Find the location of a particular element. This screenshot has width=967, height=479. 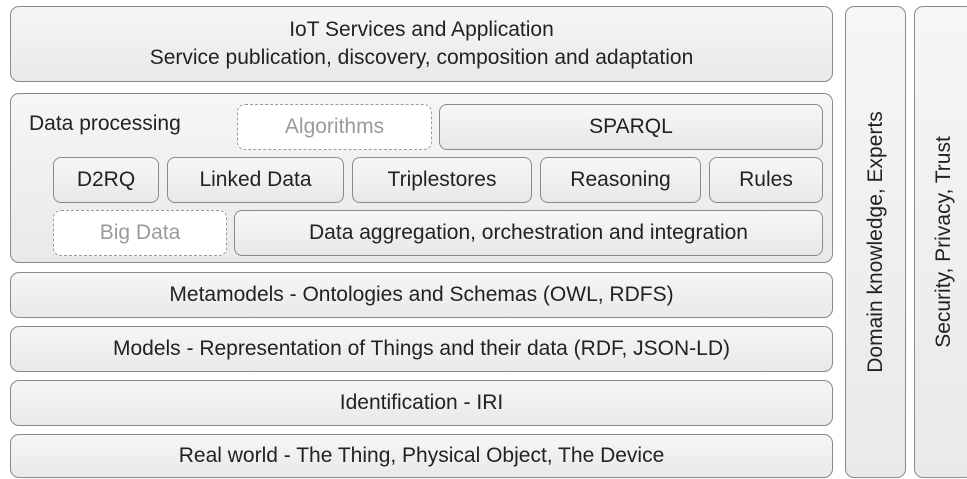

domain-knowledge-column: Domain knowledge, Experts is located at coordinates (875, 242).